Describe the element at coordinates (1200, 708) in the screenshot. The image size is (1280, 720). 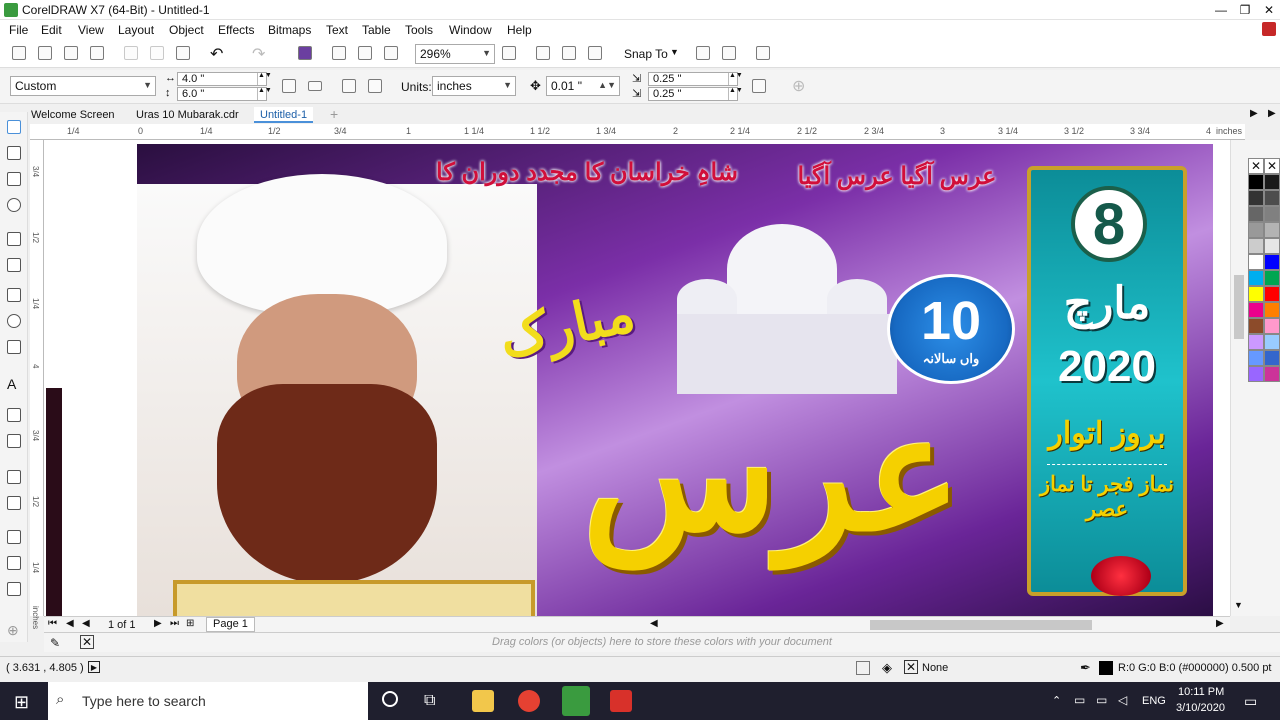
I see `clock-date: 3/10/2020` at that location.